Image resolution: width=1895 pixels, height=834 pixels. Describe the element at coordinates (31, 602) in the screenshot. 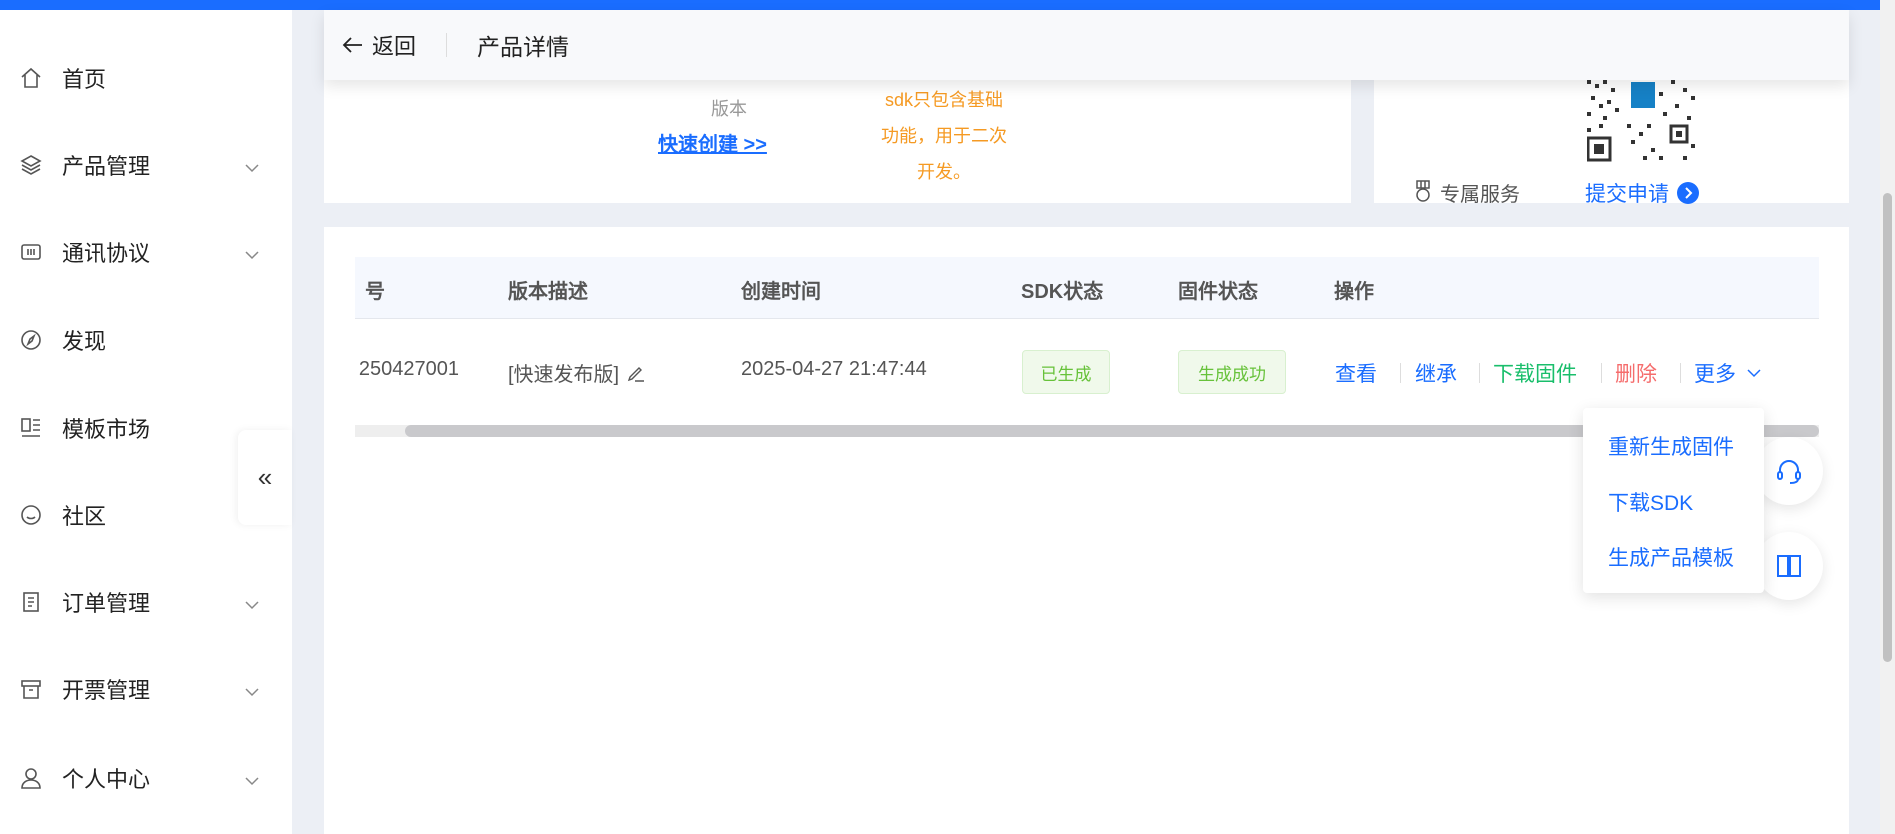

I see `order-icon` at that location.